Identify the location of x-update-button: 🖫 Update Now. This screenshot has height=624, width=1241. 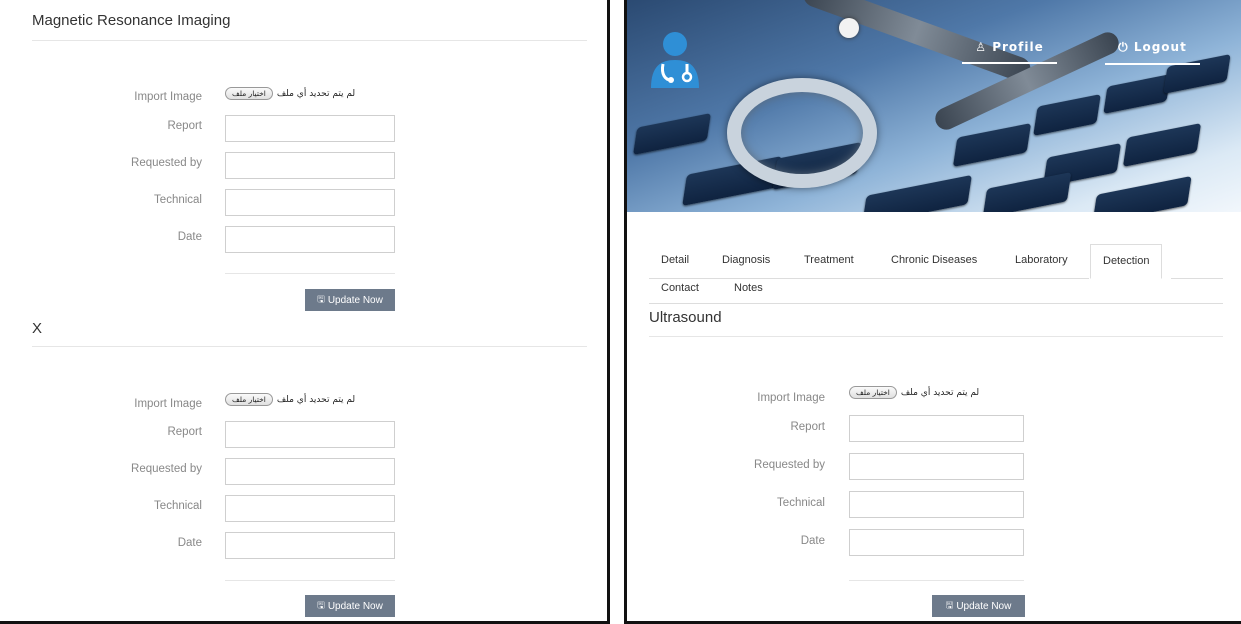
(350, 606).